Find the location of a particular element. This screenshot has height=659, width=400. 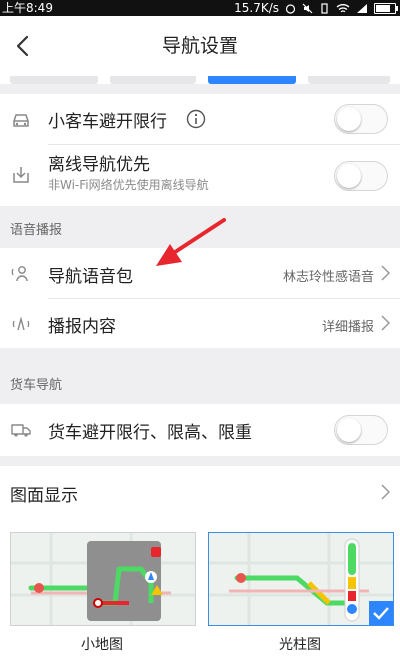

download-icon is located at coordinates (21, 175).